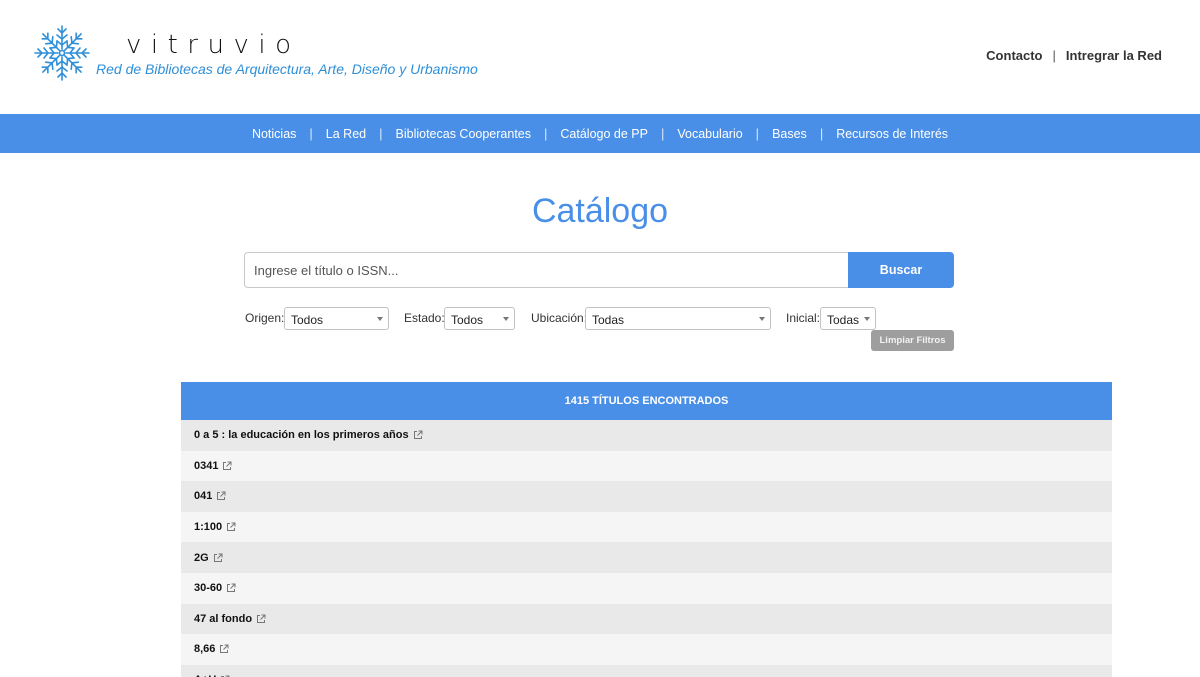 The image size is (1200, 677). I want to click on list-item-title: 0341, so click(206, 466).